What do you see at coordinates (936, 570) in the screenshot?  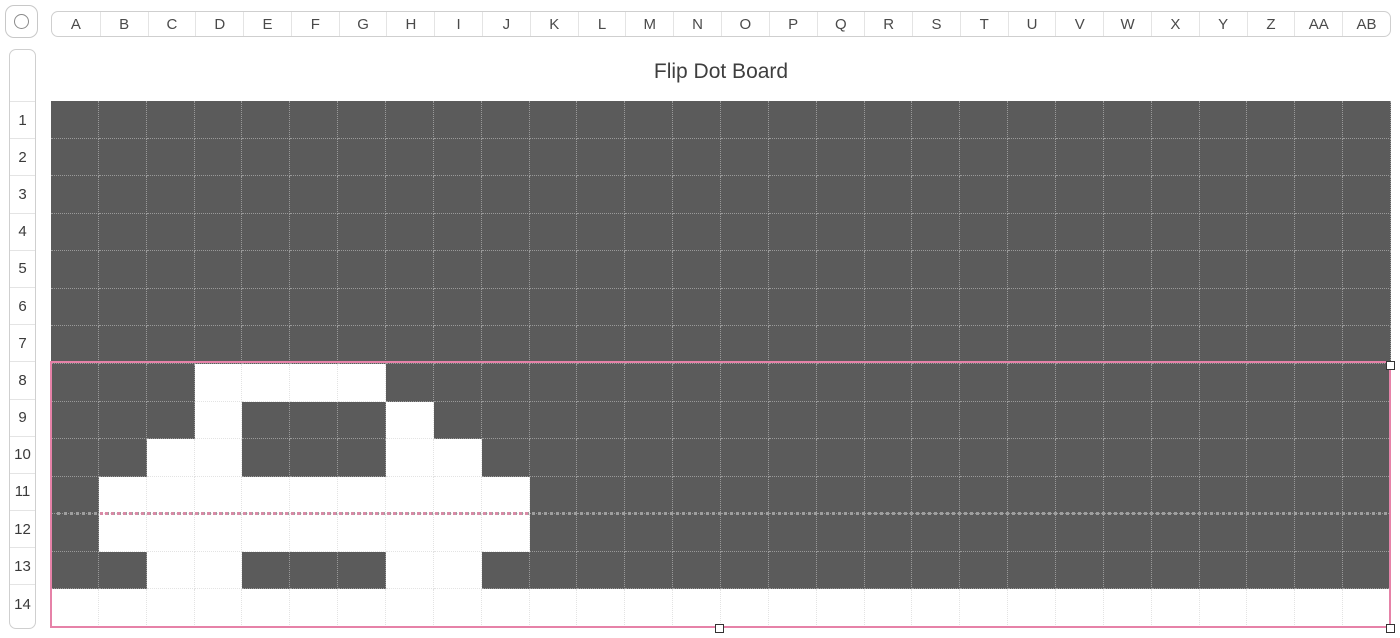 I see `cell-s13` at bounding box center [936, 570].